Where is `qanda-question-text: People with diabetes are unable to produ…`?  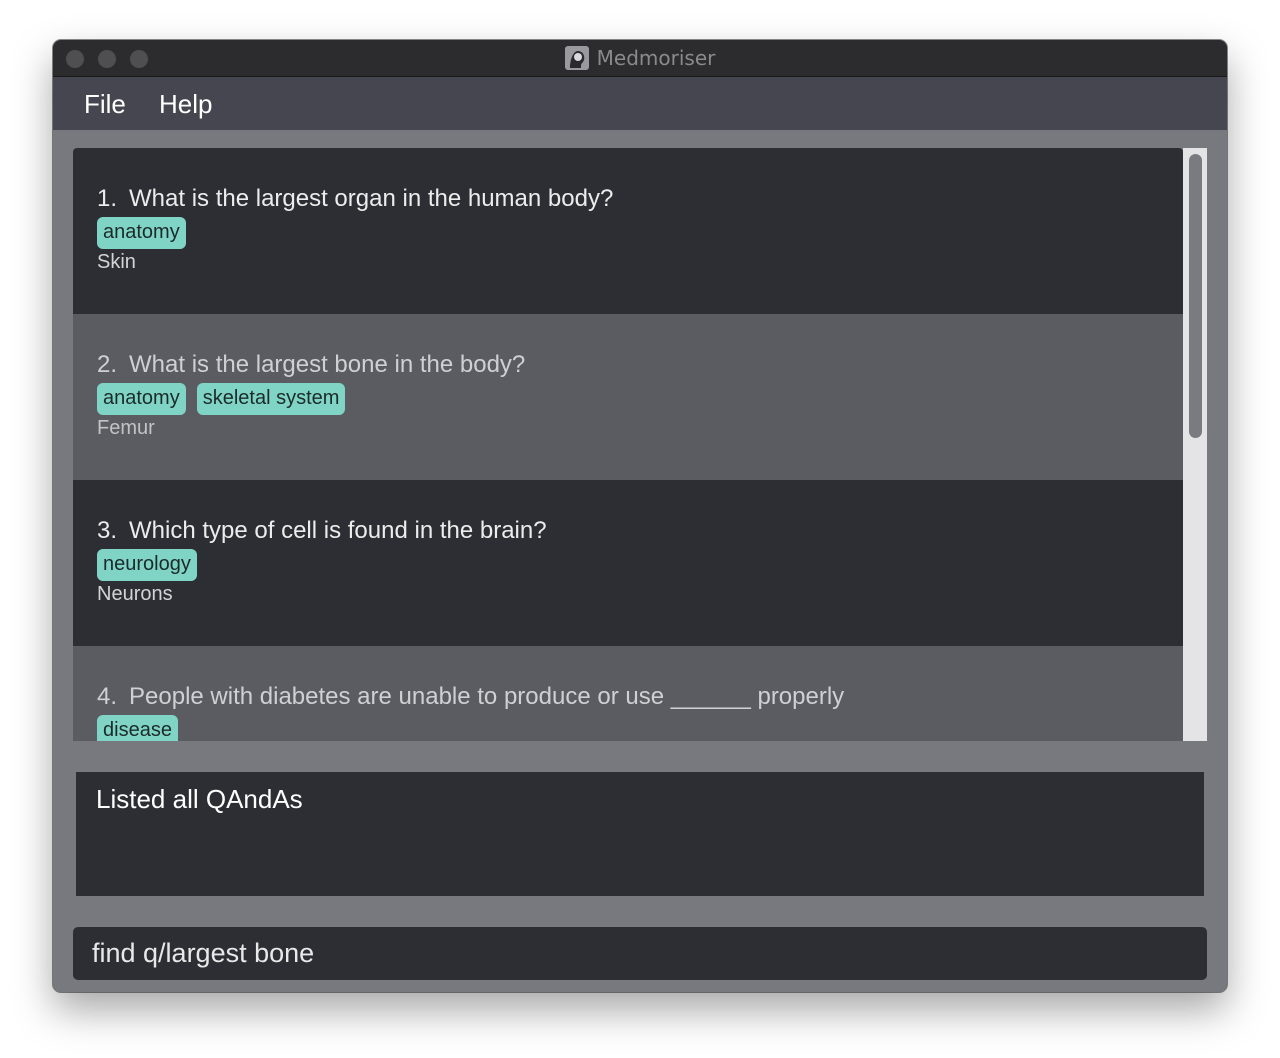 qanda-question-text: People with diabetes are unable to produ… is located at coordinates (487, 696).